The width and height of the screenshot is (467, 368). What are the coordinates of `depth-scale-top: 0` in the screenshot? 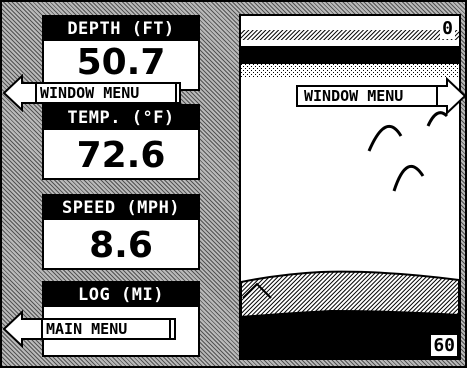 It's located at (447, 28).